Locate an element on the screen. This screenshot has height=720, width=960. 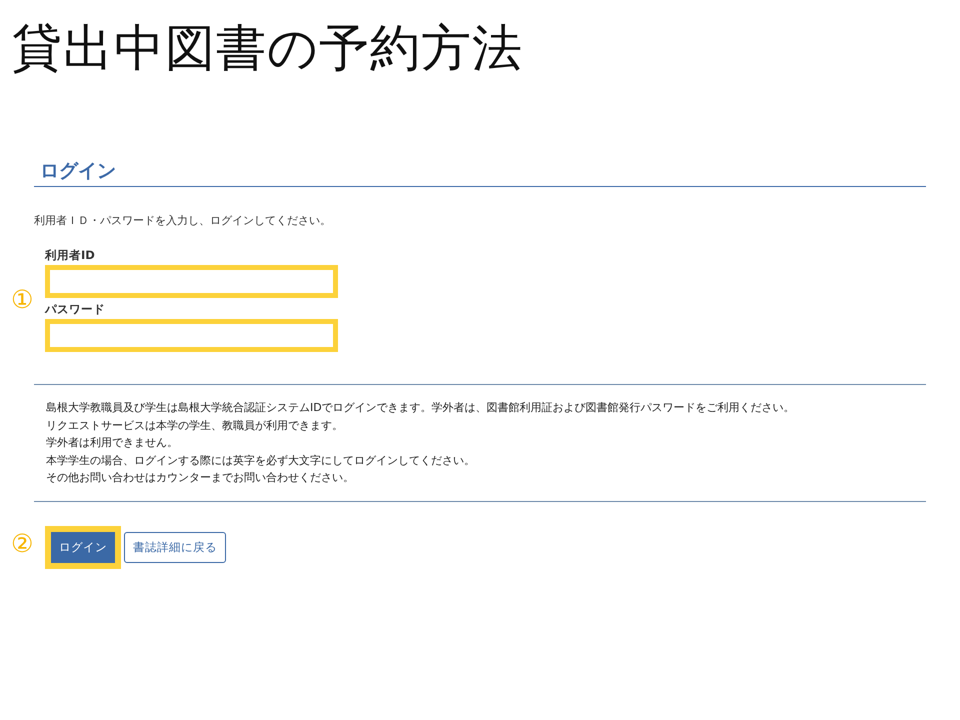
login-button: ログイン is located at coordinates (83, 547).